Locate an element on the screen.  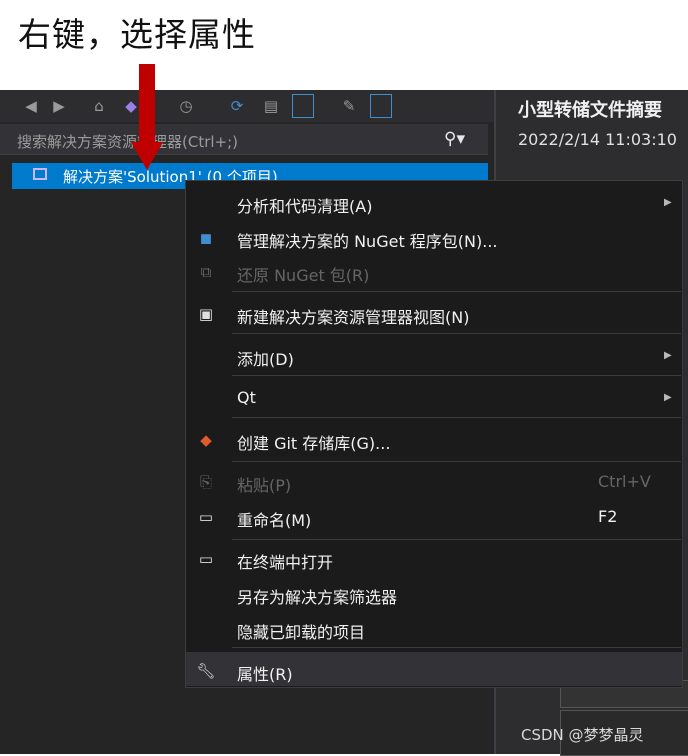
sync-icon: ⟳ is located at coordinates (237, 106).